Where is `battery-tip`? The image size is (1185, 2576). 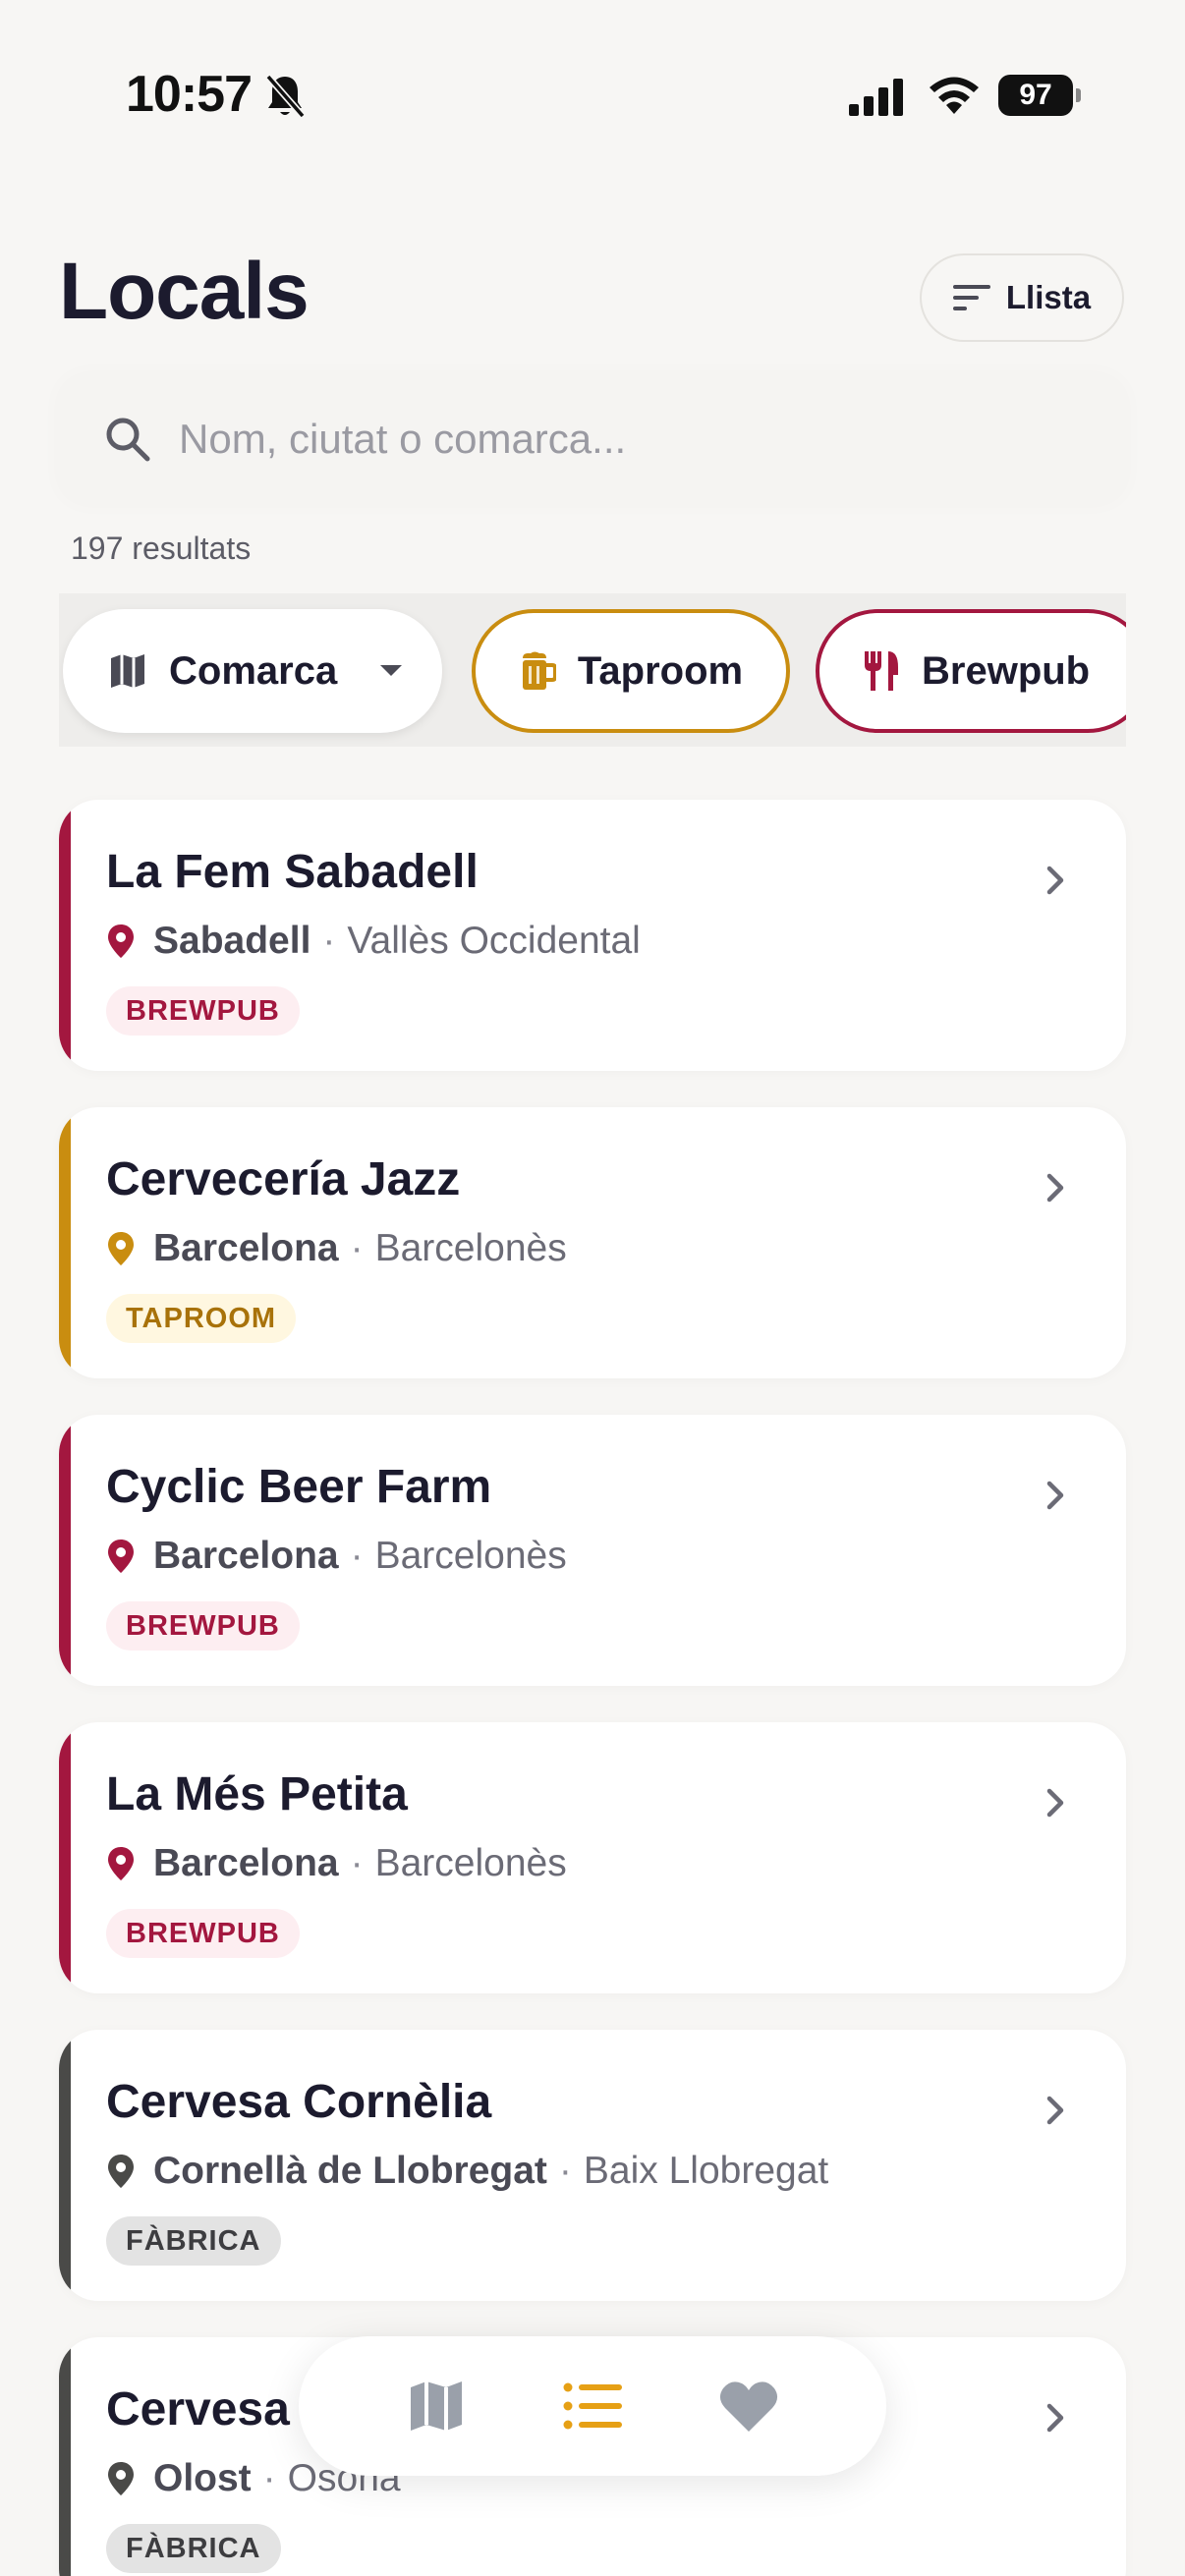 battery-tip is located at coordinates (1079, 95).